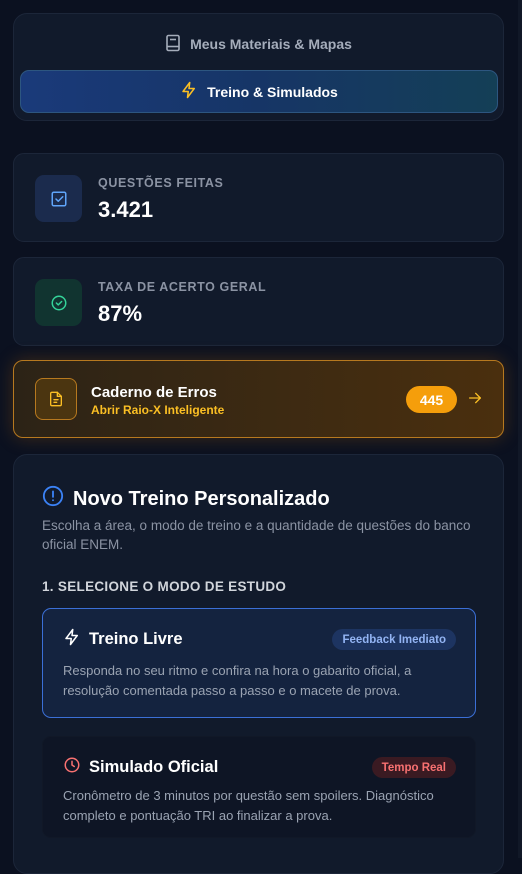 The image size is (522, 874). Describe the element at coordinates (201, 498) in the screenshot. I see `training-title: Novo Treino Personalizado` at that location.